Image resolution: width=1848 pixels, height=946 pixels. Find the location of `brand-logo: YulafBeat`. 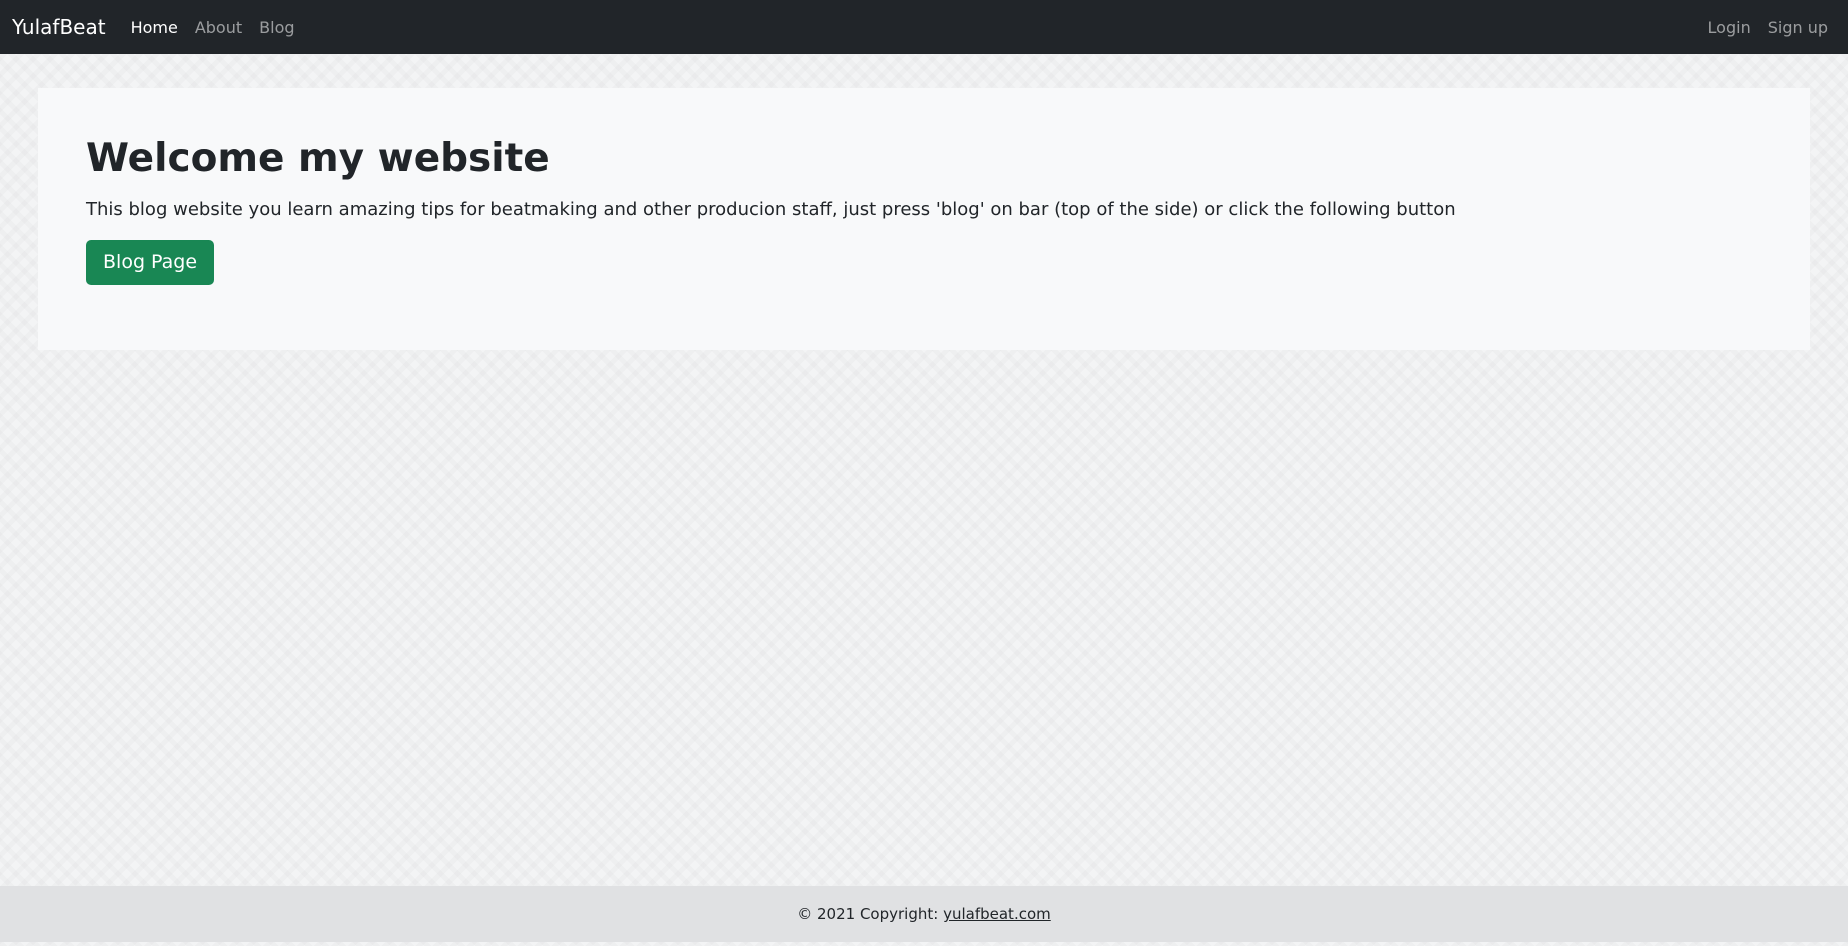

brand-logo: YulafBeat is located at coordinates (59, 27).